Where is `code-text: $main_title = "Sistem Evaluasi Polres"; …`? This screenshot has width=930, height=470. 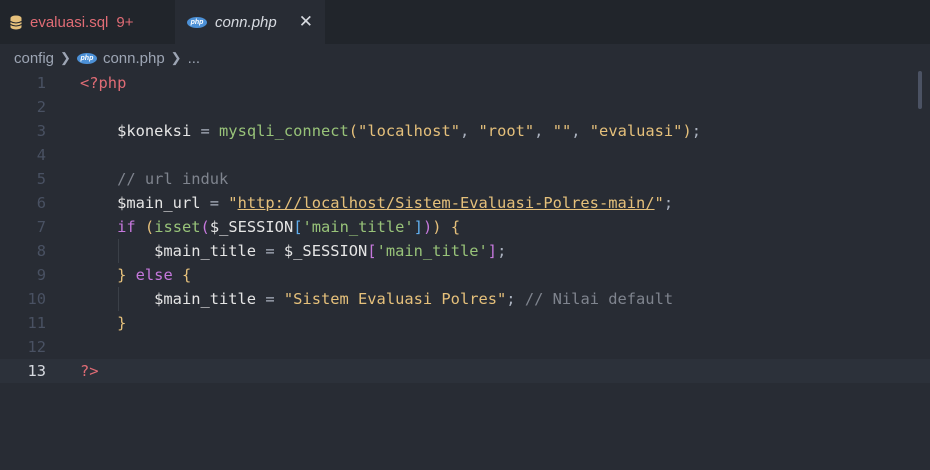 code-text: $main_title = "Sistem Evaluasi Polres"; … is located at coordinates (376, 299).